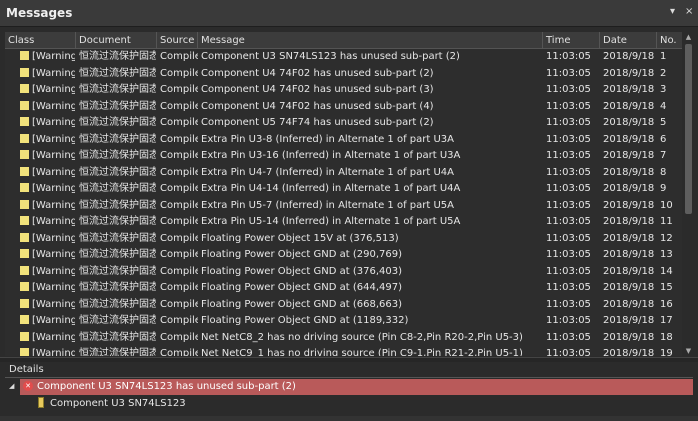 The height and width of the screenshot is (421, 698). Describe the element at coordinates (349, 418) in the screenshot. I see `bottom-edge` at that location.